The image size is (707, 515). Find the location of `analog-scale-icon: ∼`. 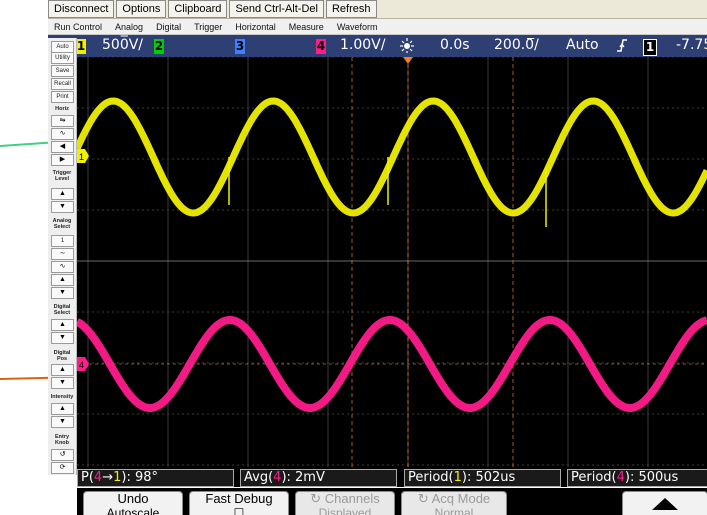

analog-scale-icon: ∼ is located at coordinates (62, 254).